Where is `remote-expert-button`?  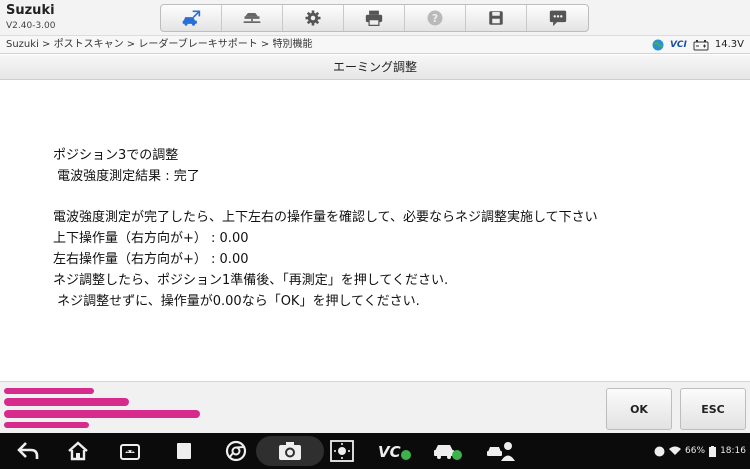
remote-expert-button is located at coordinates (501, 451).